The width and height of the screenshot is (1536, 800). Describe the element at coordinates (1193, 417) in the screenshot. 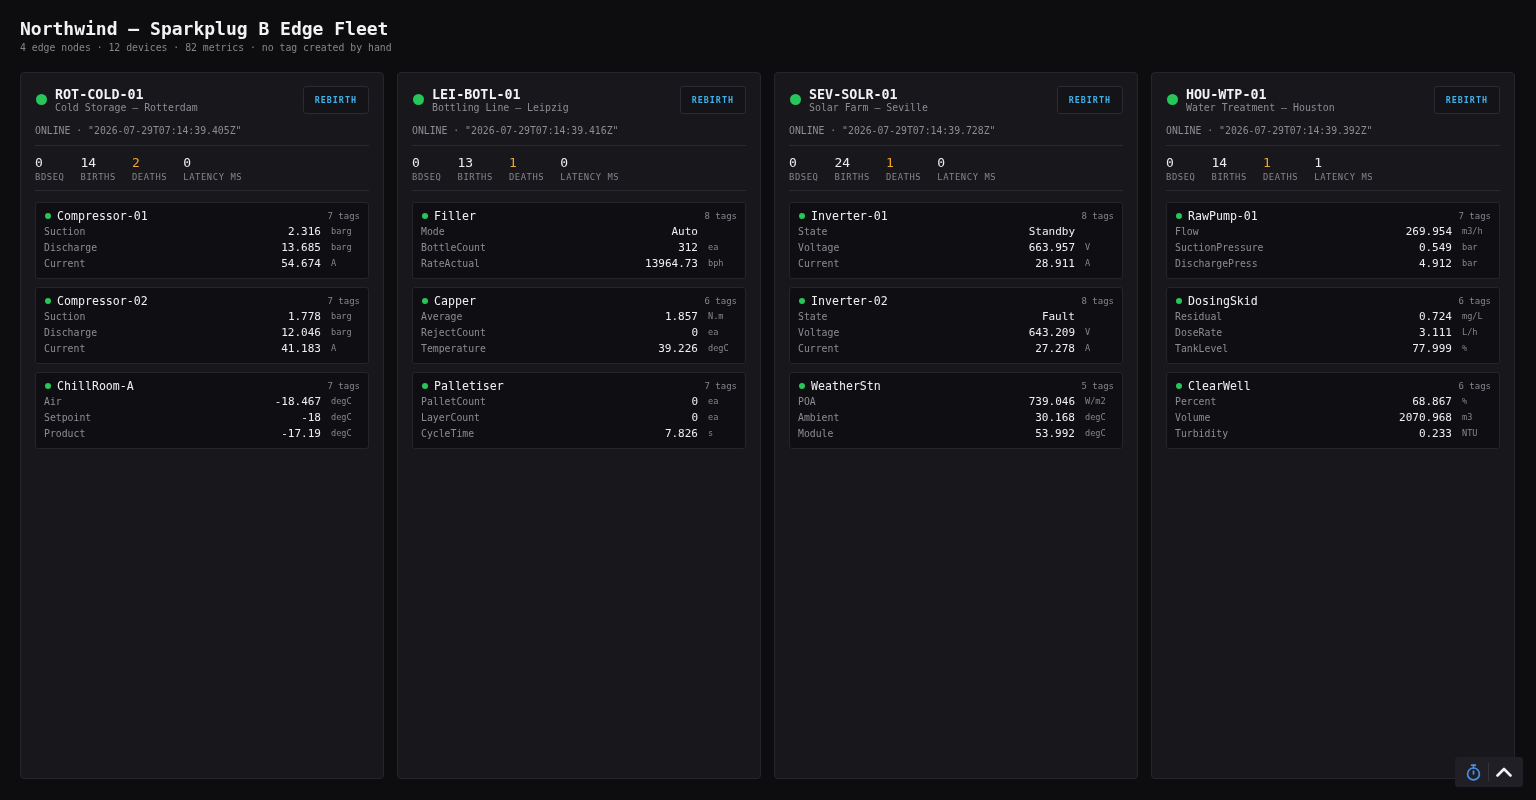

I see `metric-name: Volume` at that location.